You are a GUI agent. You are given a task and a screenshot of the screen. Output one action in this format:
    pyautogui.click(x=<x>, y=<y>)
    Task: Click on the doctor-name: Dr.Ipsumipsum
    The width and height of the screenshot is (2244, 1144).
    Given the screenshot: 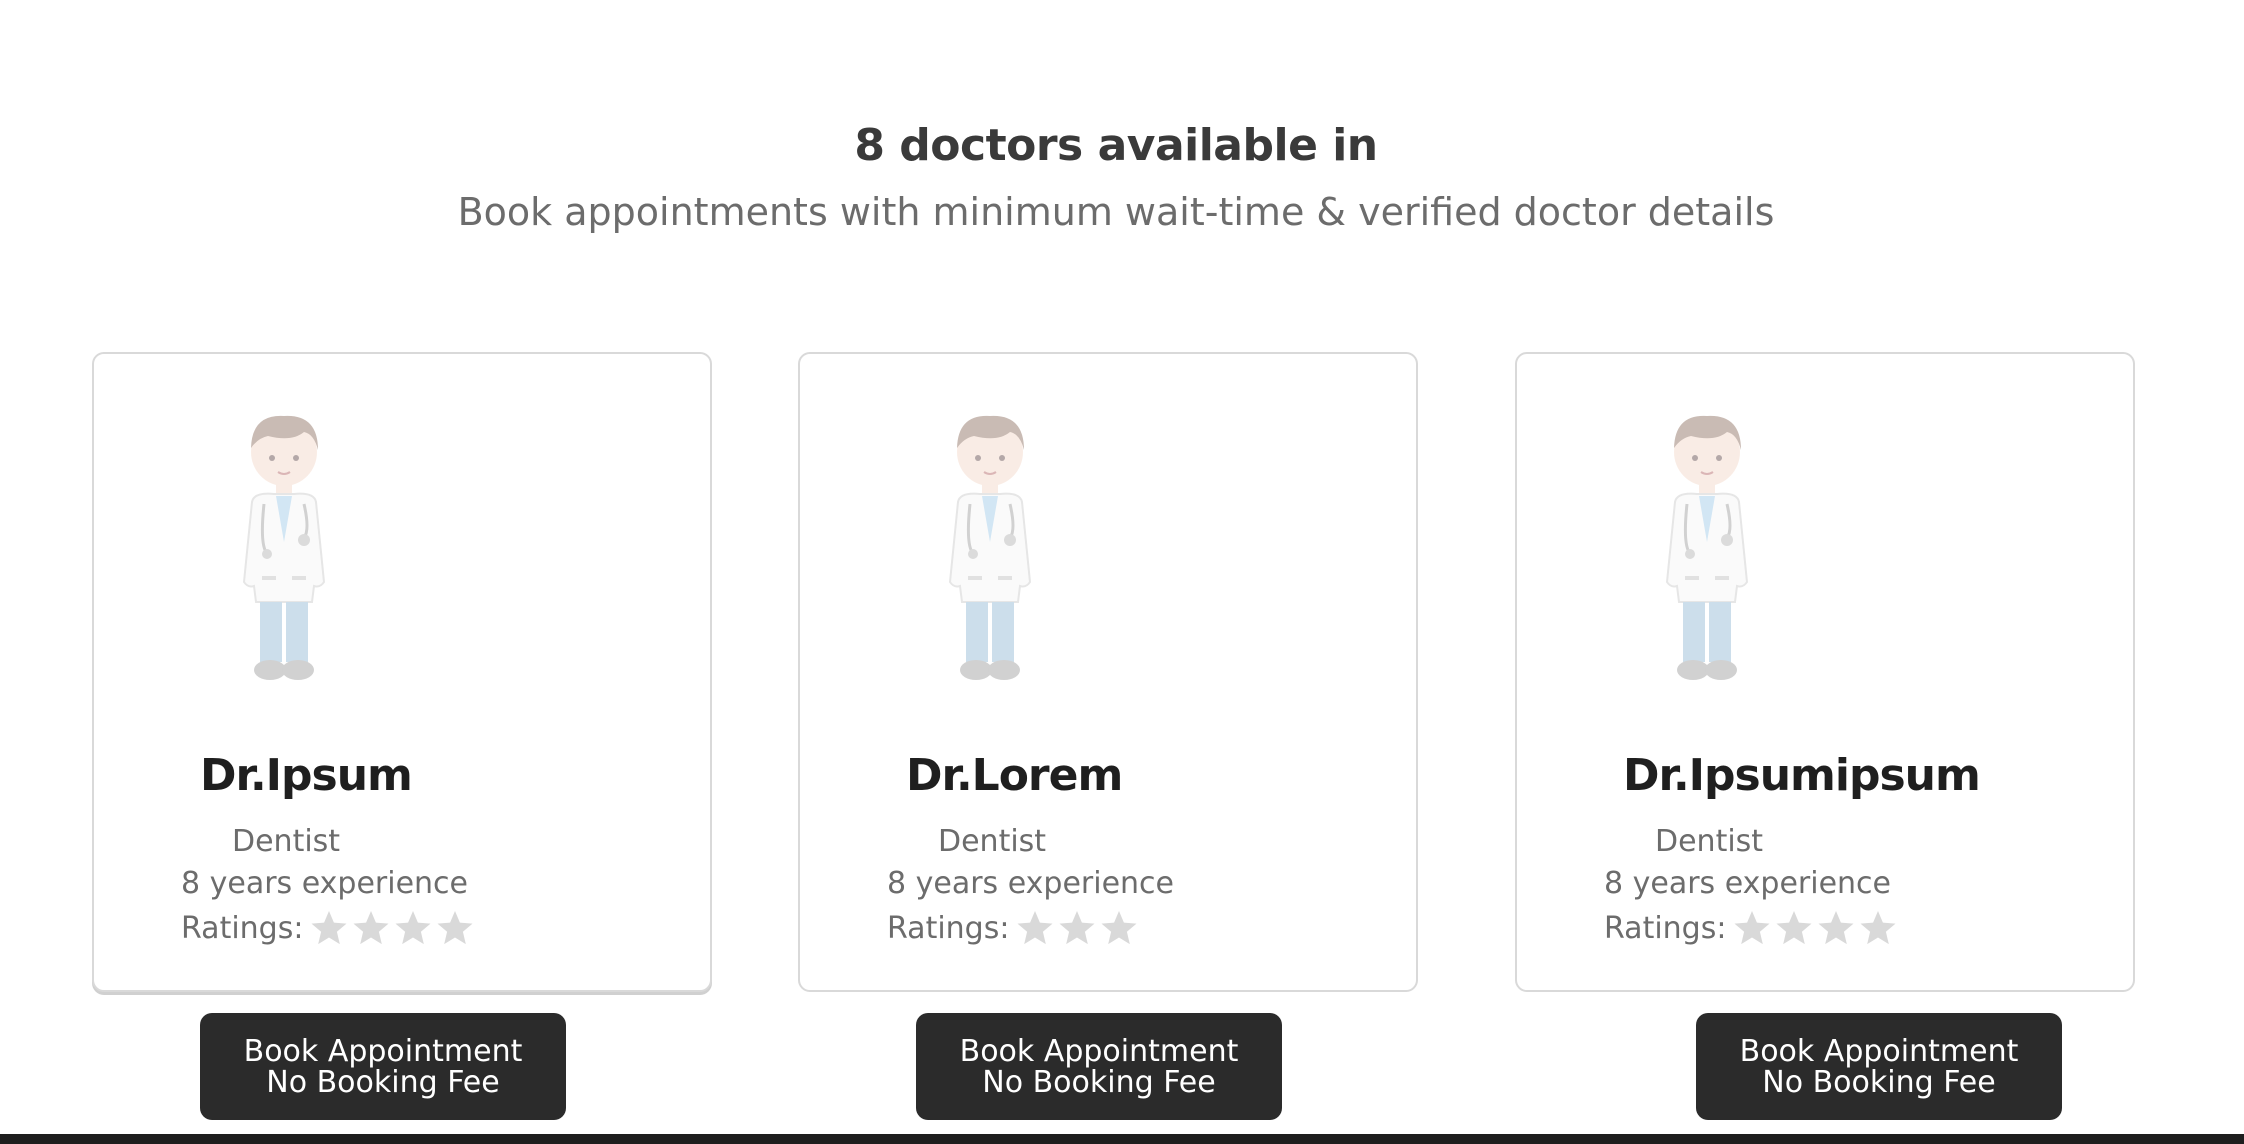 What is the action you would take?
    pyautogui.click(x=1802, y=775)
    